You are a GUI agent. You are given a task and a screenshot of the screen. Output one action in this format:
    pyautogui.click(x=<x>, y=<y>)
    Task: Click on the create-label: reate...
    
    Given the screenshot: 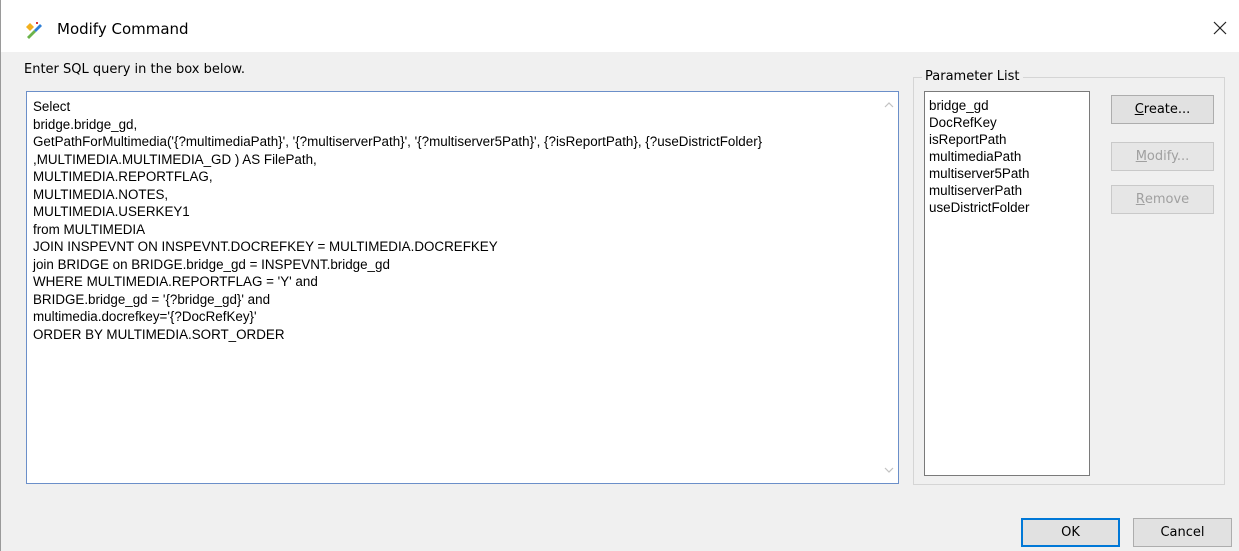 What is the action you would take?
    pyautogui.click(x=1167, y=109)
    